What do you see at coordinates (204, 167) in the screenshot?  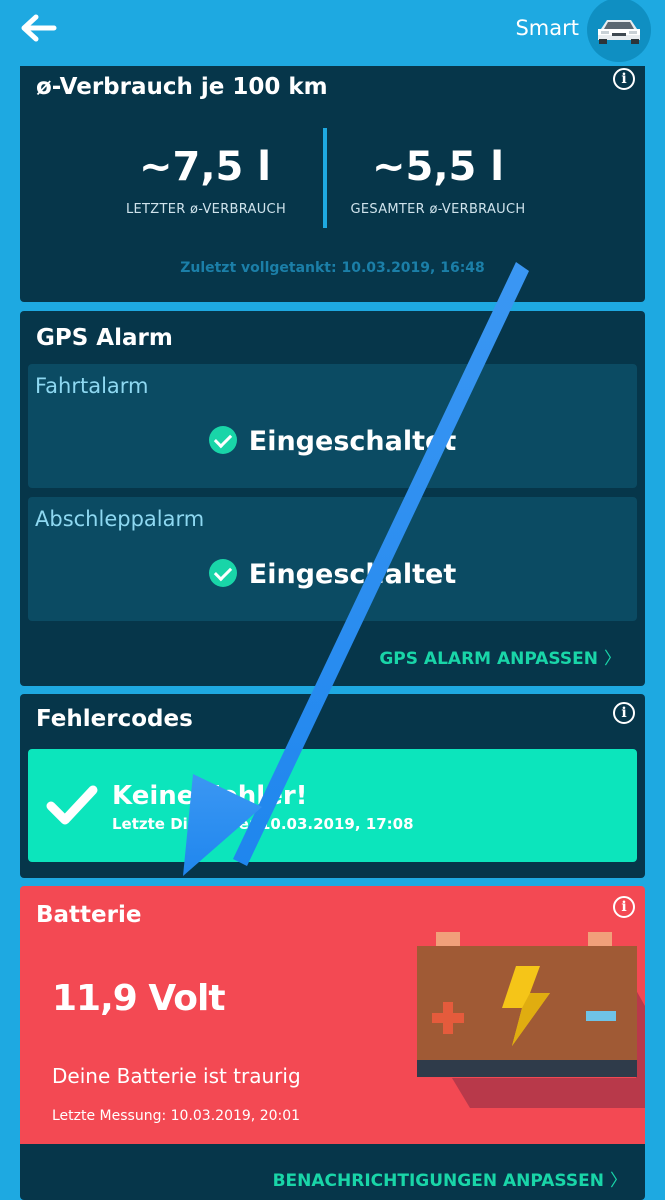 I see `last-consumption-value: ~7,5 l` at bounding box center [204, 167].